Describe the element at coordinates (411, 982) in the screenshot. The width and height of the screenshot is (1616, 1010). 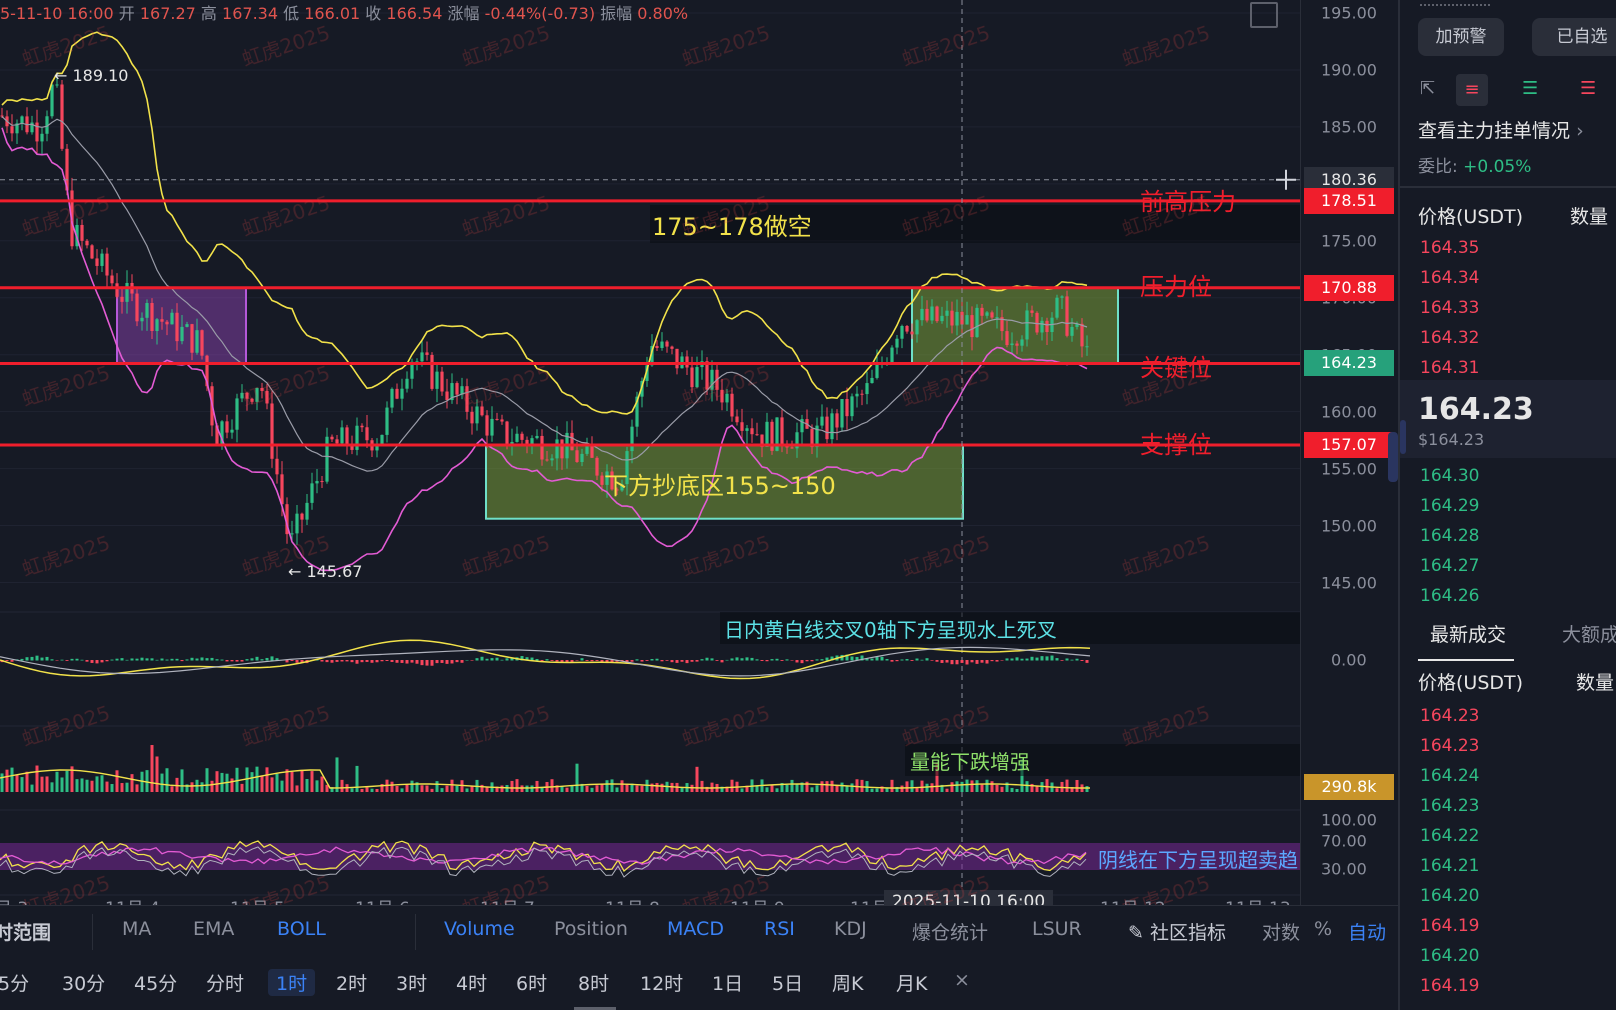
I see `timeframe-6: 3时` at that location.